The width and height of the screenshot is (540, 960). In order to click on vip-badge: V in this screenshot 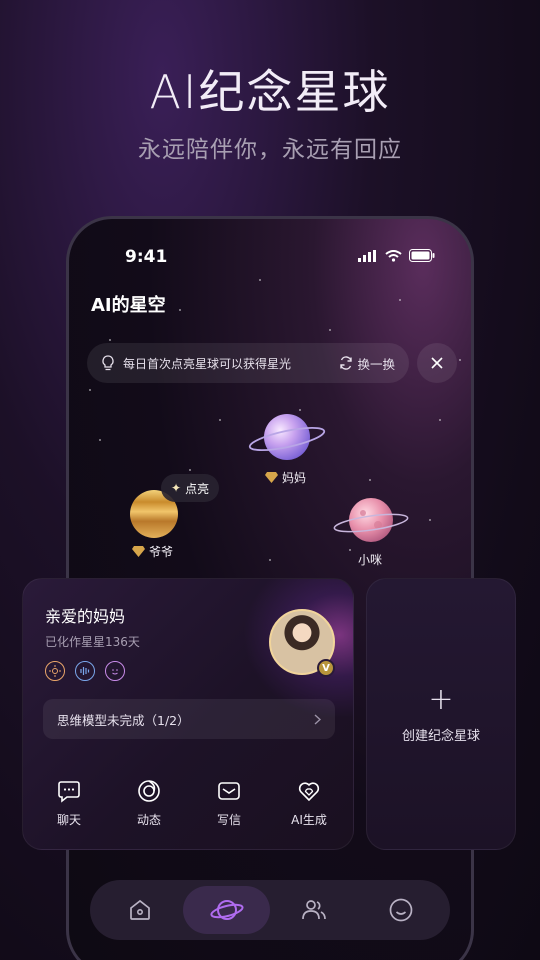, I will do `click(326, 668)`.